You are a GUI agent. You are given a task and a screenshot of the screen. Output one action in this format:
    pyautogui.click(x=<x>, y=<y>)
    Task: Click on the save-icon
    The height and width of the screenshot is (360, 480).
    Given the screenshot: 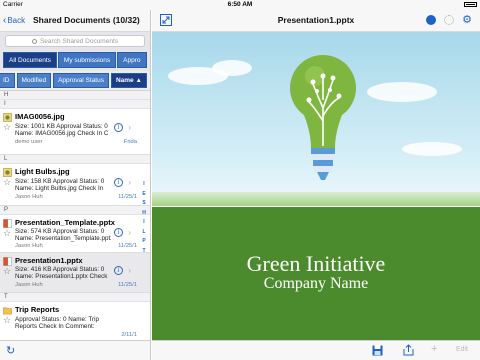 What is the action you would take?
    pyautogui.click(x=377, y=350)
    